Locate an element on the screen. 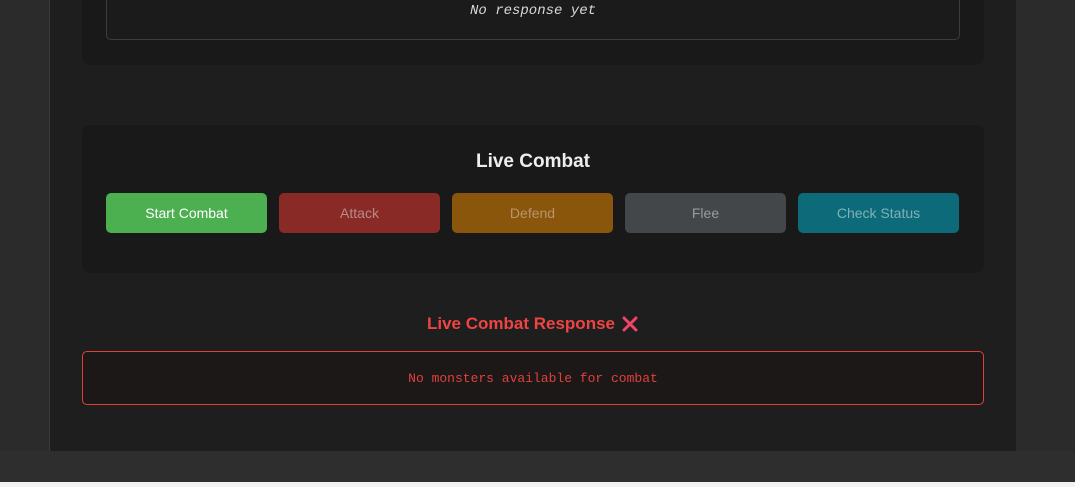 This screenshot has width=1075, height=487. live-combat-response-title: Live Combat Response is located at coordinates (521, 323).